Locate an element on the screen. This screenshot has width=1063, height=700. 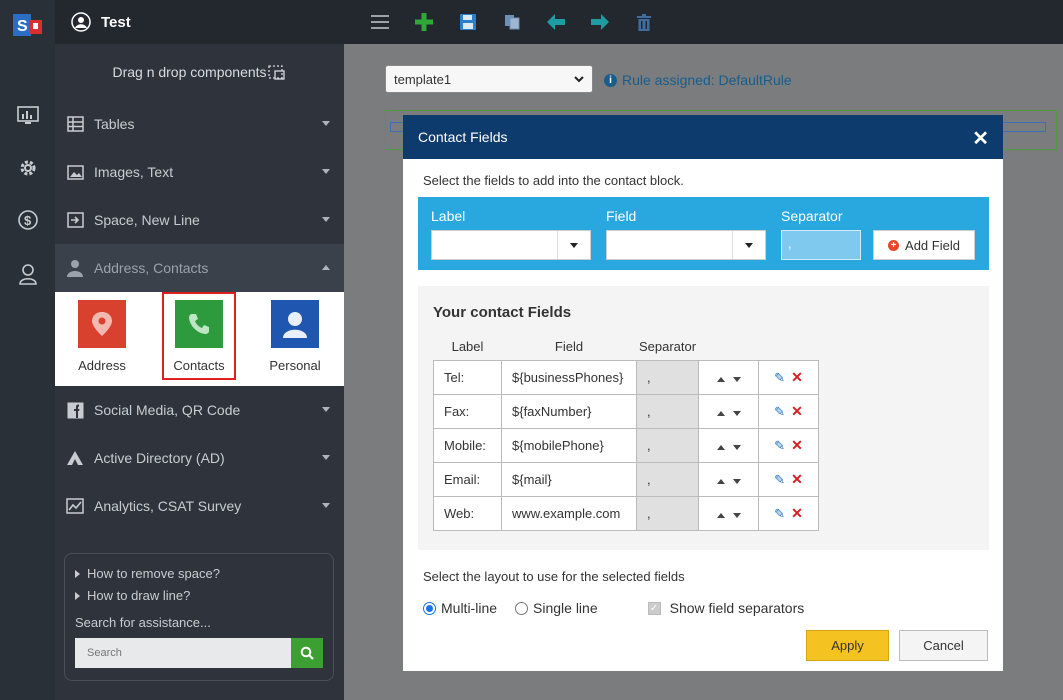
sidebar-item-active-directory: Active Directory (AD) is located at coordinates (199, 458).